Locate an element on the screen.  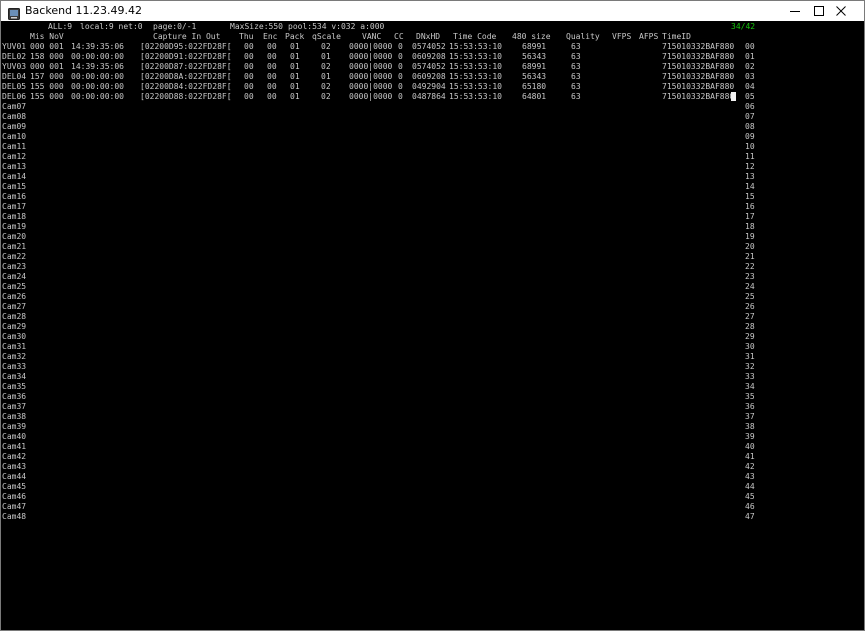
camera-index: 26 is located at coordinates (750, 306).